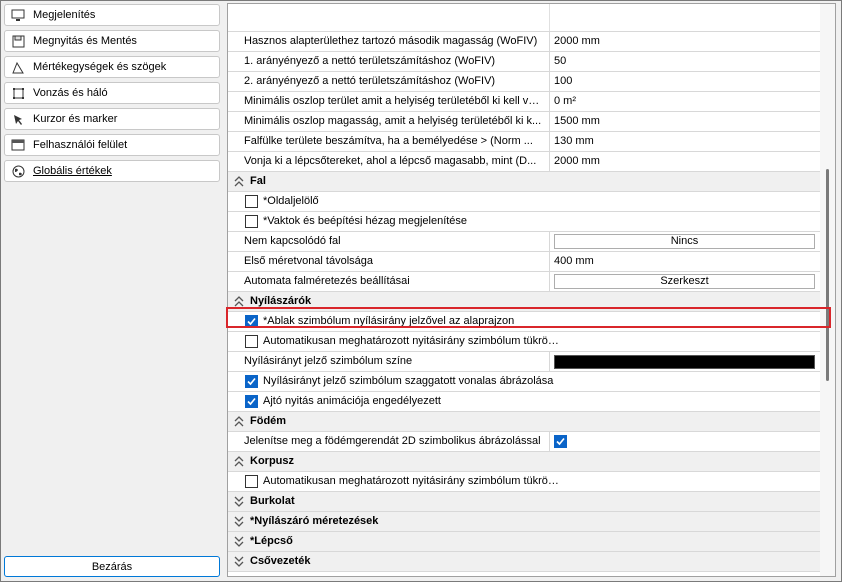 The image size is (842, 582). I want to click on category-title: Korpusz, so click(272, 461).